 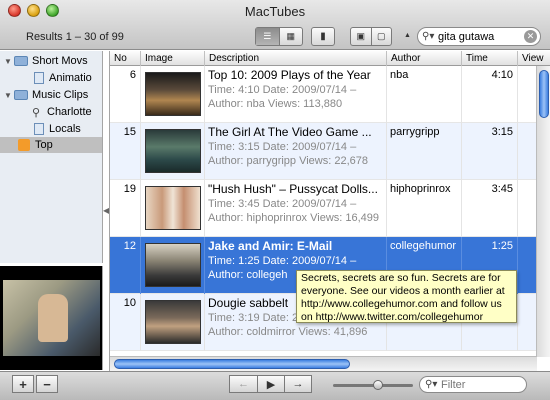 I want to click on horizontal-scrollbar, so click(x=323, y=363).